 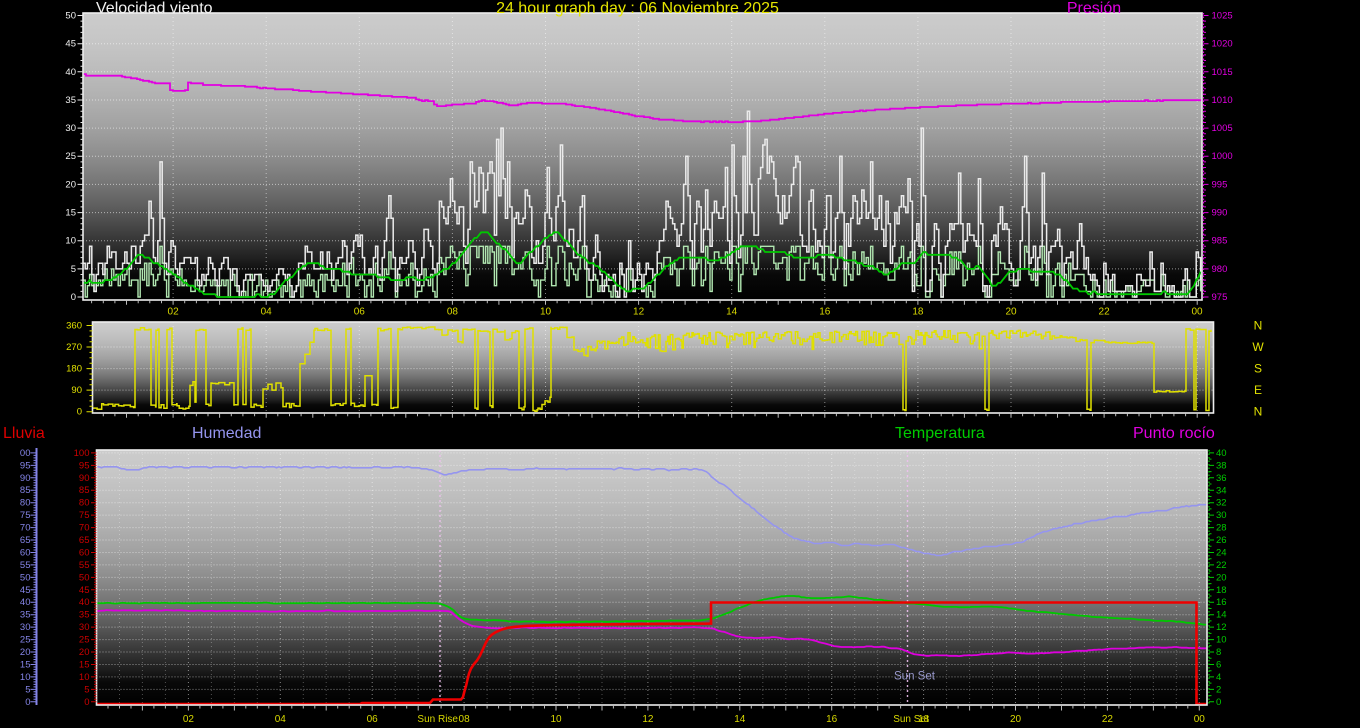 I want to click on svg-text: 6, so click(x=1218, y=665).